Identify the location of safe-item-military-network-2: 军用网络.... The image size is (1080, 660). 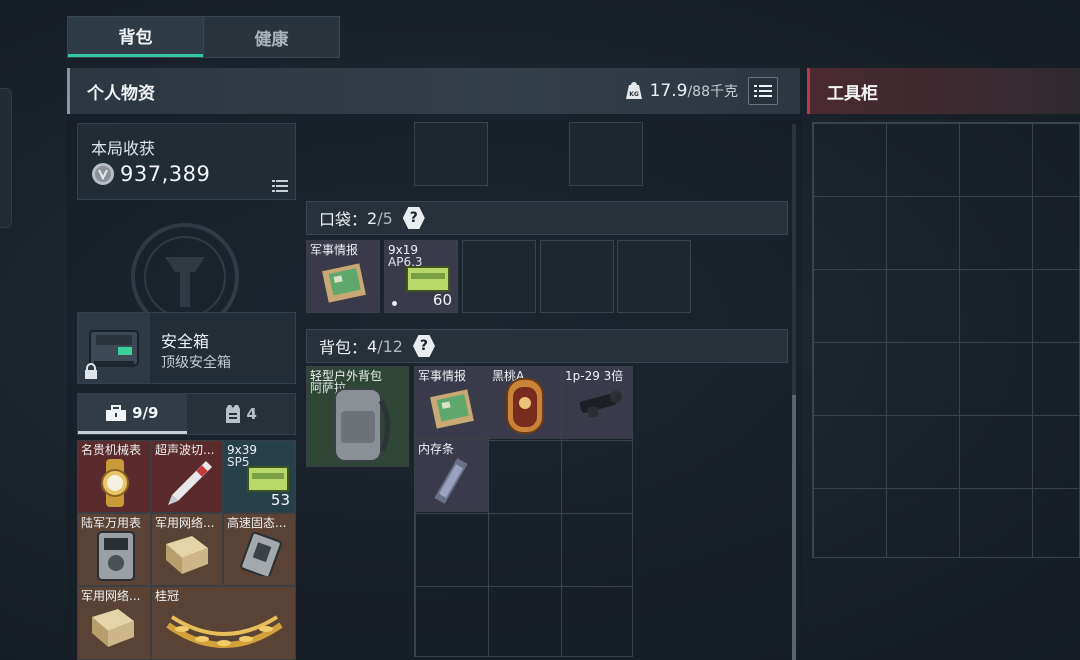
(114, 623).